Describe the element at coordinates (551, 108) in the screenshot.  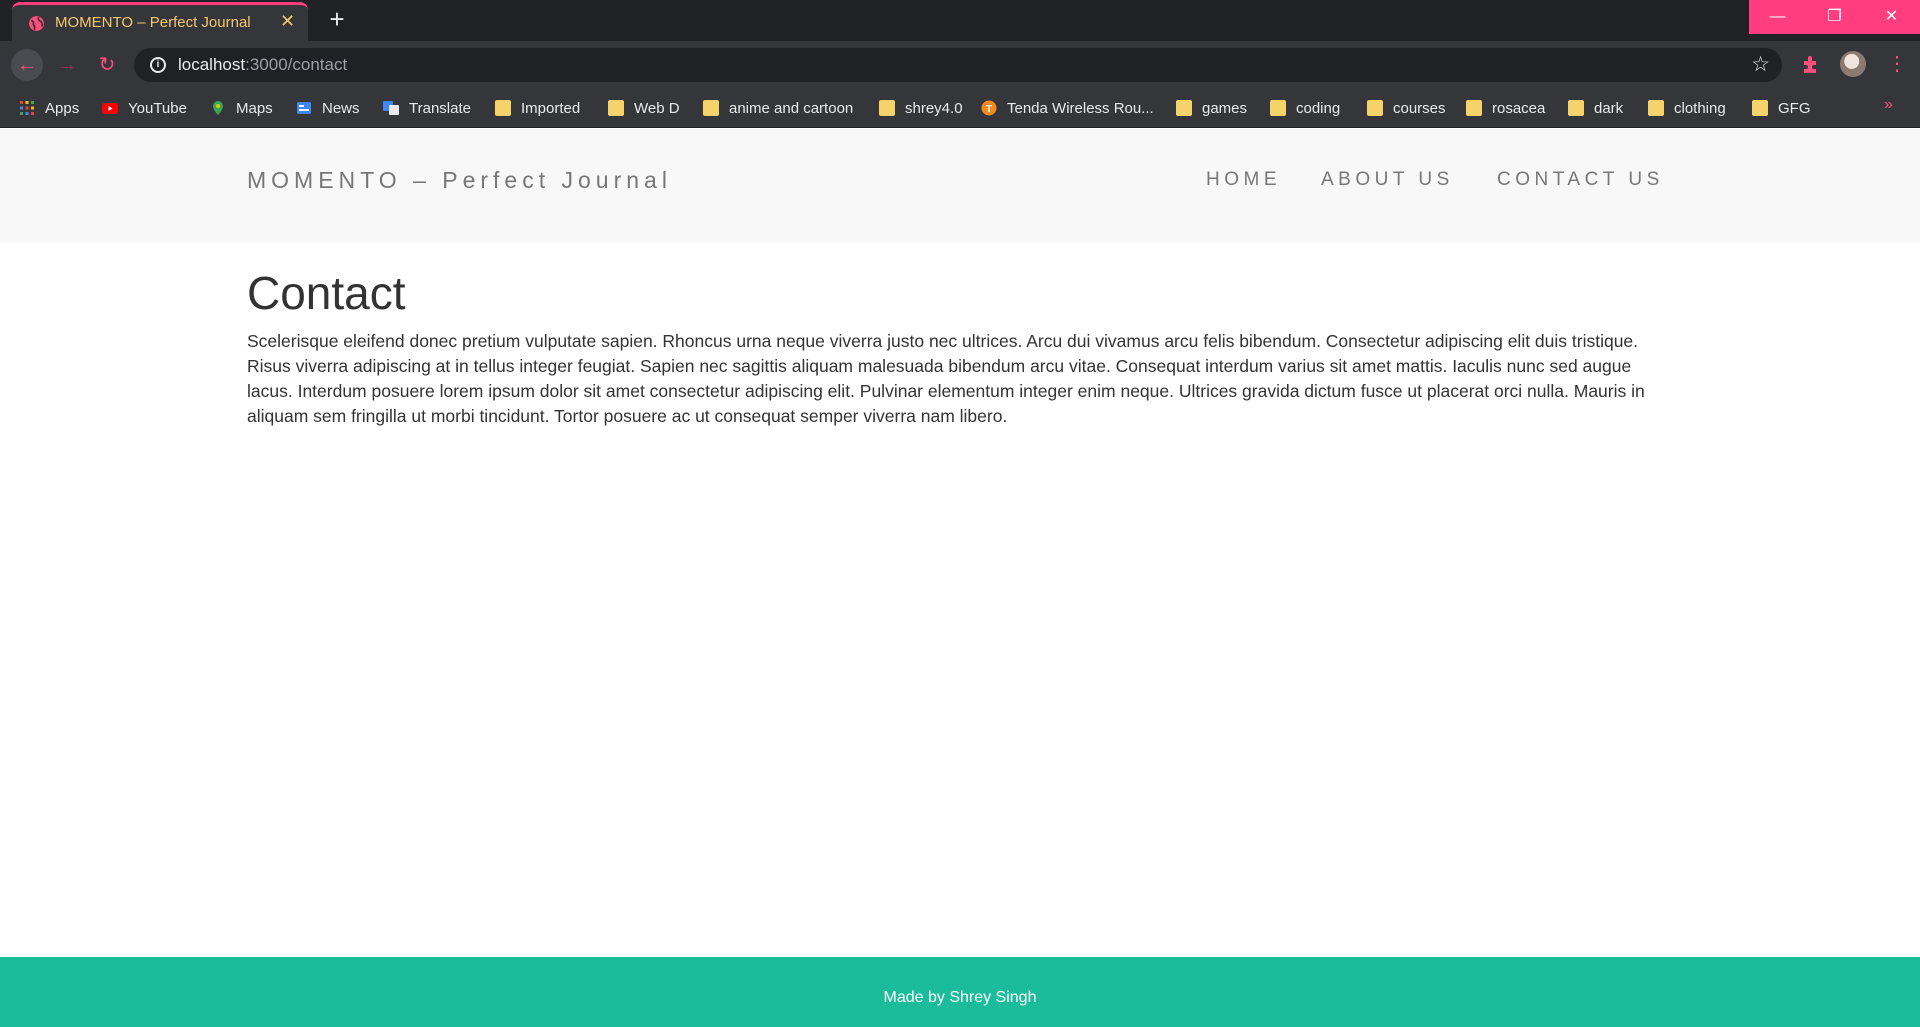
I see `bookmark-label: Imported` at that location.